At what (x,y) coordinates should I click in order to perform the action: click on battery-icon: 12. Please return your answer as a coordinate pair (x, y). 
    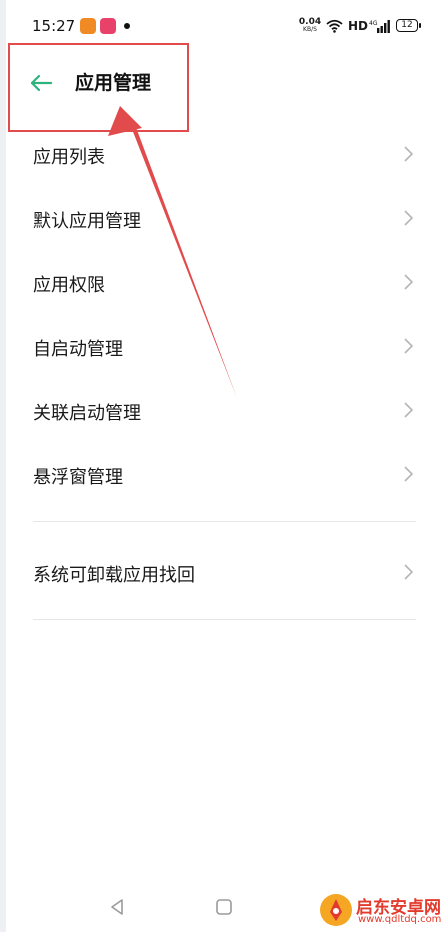
    Looking at the image, I should click on (408, 25).